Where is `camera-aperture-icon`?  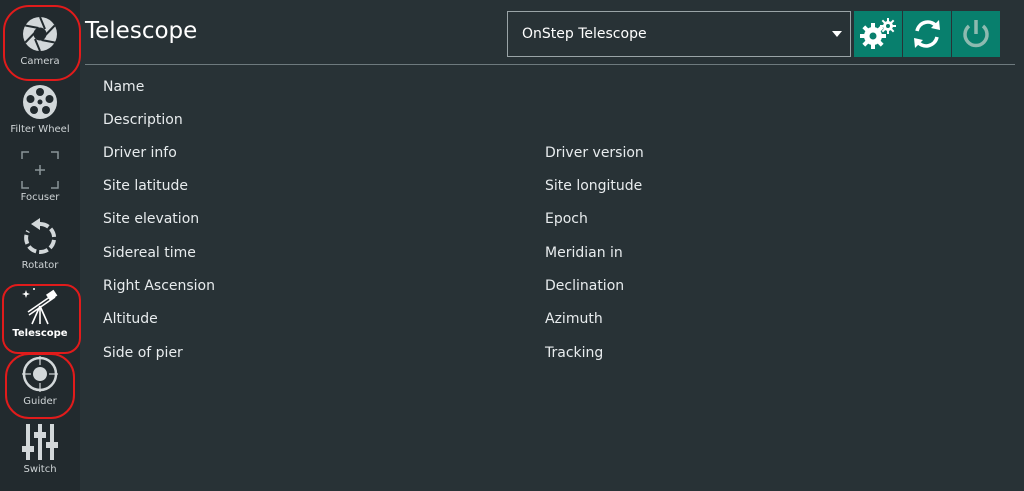
camera-aperture-icon is located at coordinates (40, 34).